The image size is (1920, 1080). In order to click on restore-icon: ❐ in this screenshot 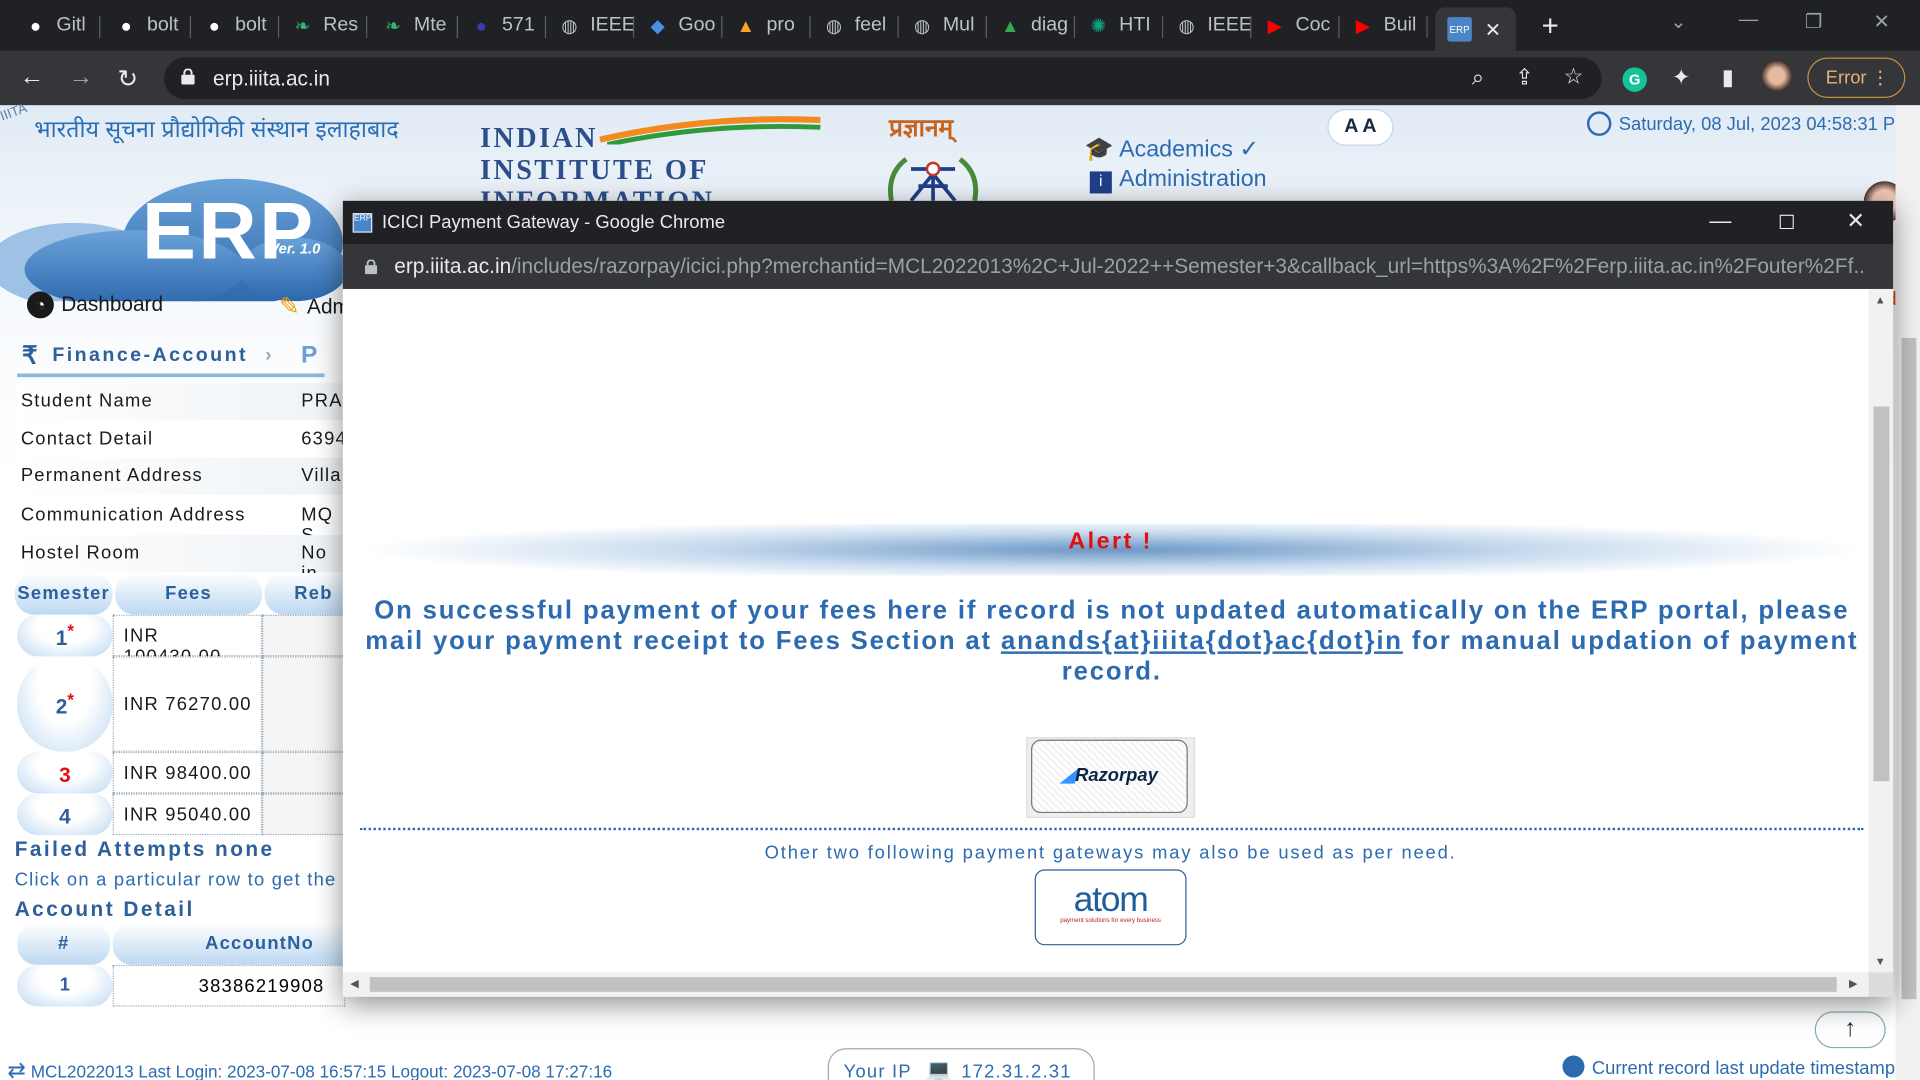, I will do `click(1814, 22)`.